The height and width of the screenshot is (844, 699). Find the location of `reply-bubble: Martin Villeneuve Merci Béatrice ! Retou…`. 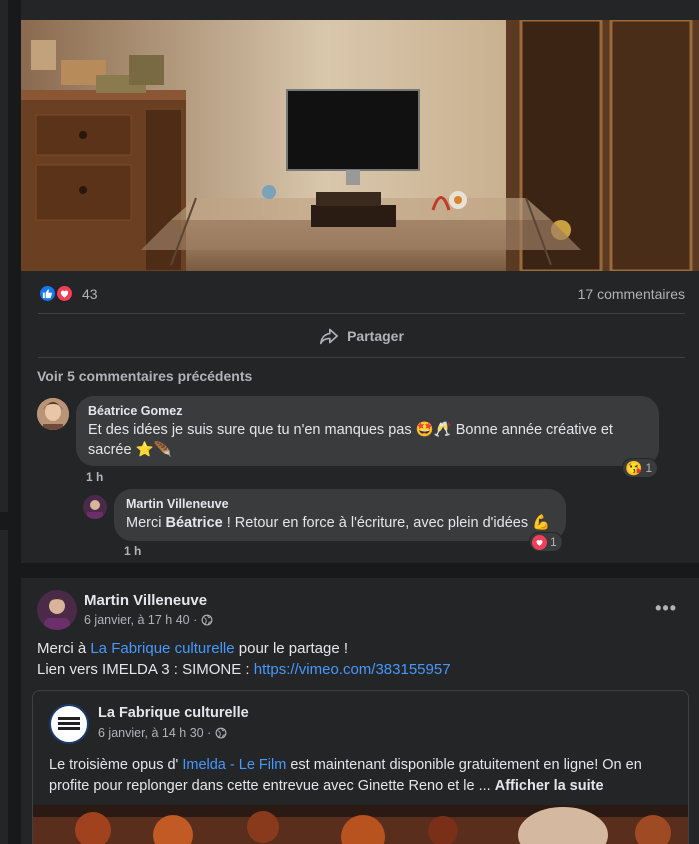

reply-bubble: Martin Villeneuve Merci Béatrice ! Retou… is located at coordinates (340, 515).